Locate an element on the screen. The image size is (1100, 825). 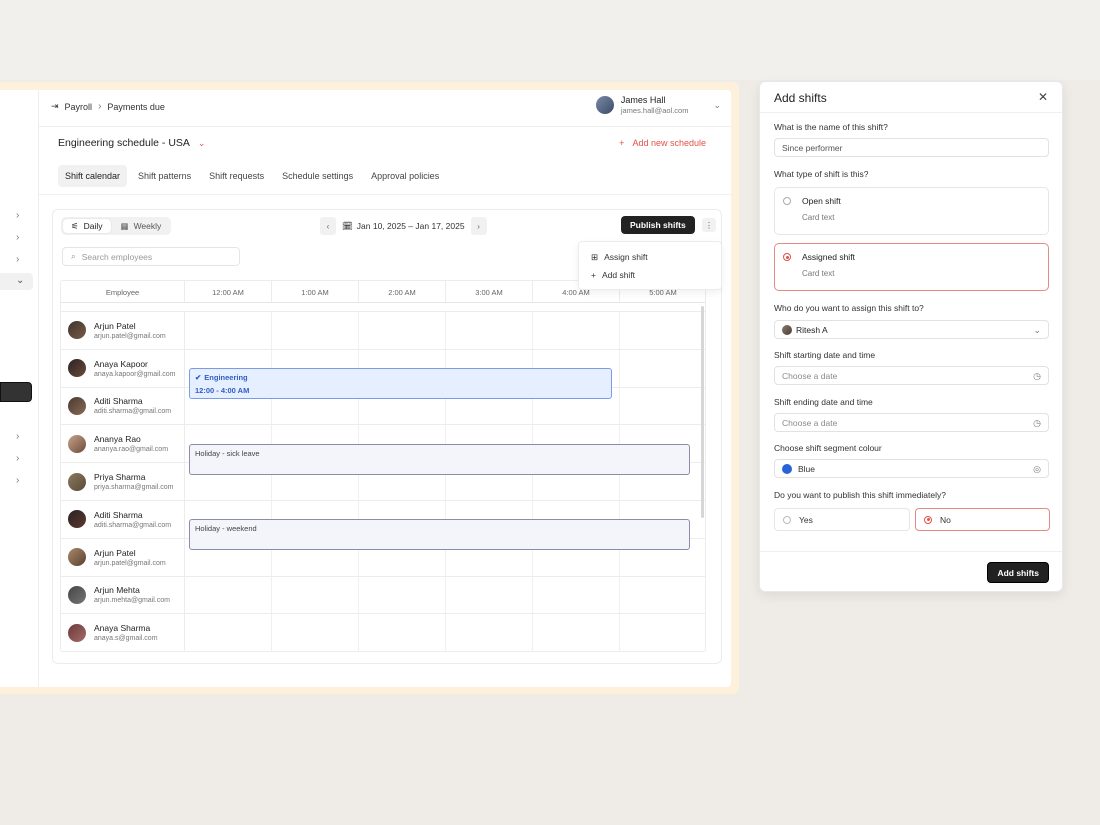
left-rail: › › › ⌄ › › › is located at coordinates (19, 388).